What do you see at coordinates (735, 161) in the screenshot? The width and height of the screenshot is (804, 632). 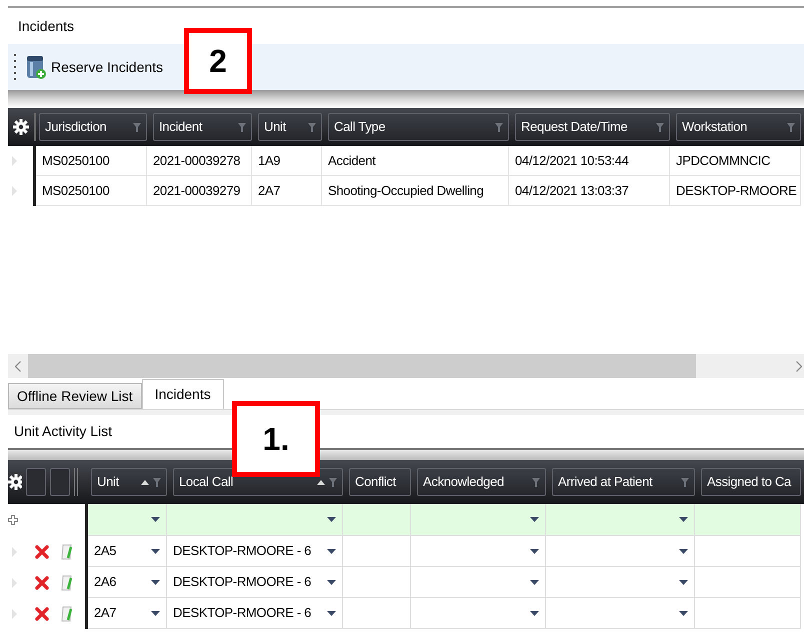 I see `table-cell: JPDCOMMNCIC` at bounding box center [735, 161].